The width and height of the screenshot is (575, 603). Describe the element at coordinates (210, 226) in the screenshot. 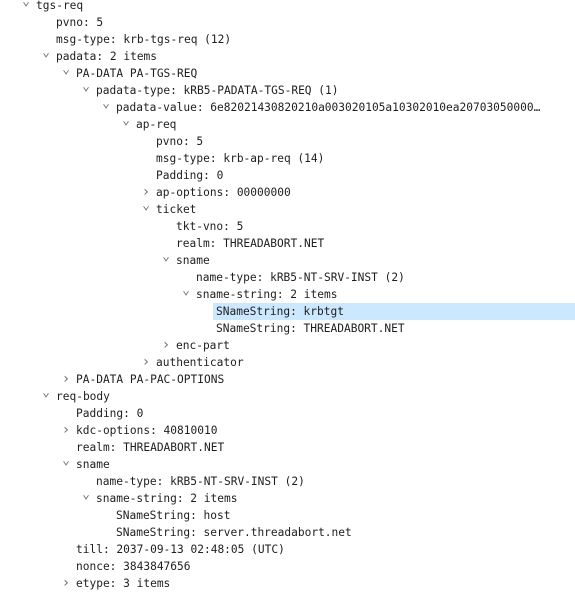

I see `tree-node-label: tkt-vno: 5` at that location.